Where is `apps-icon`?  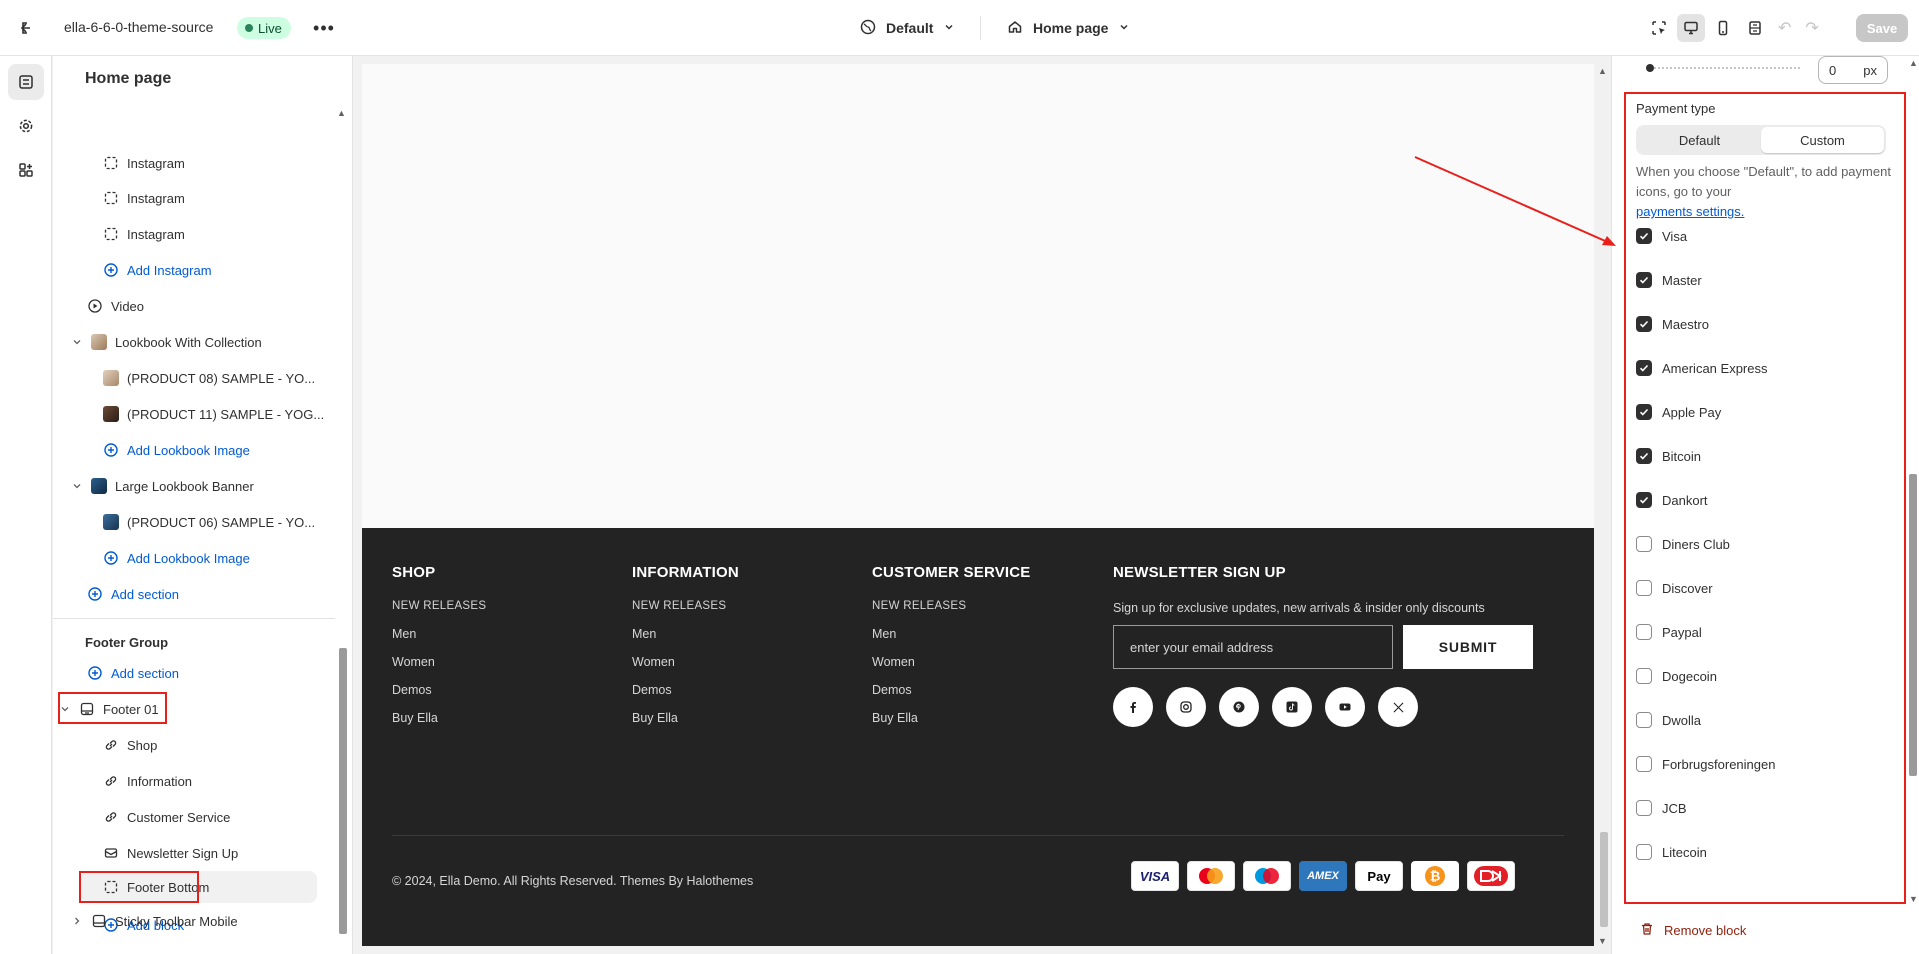
apps-icon is located at coordinates (26, 170).